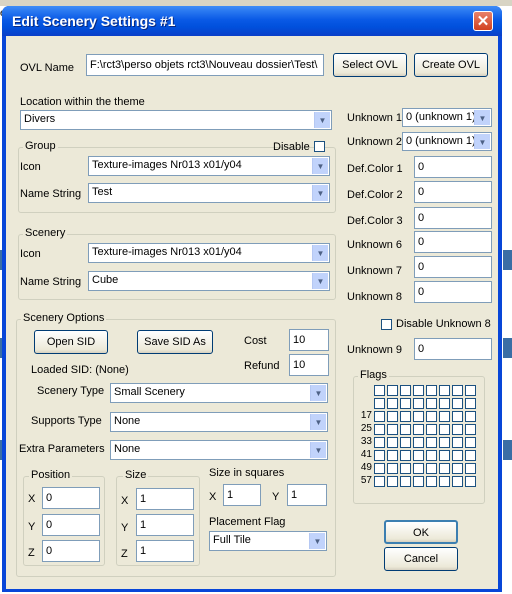 The image size is (512, 594). Describe the element at coordinates (165, 525) in the screenshot. I see `size-y-field: 1` at that location.